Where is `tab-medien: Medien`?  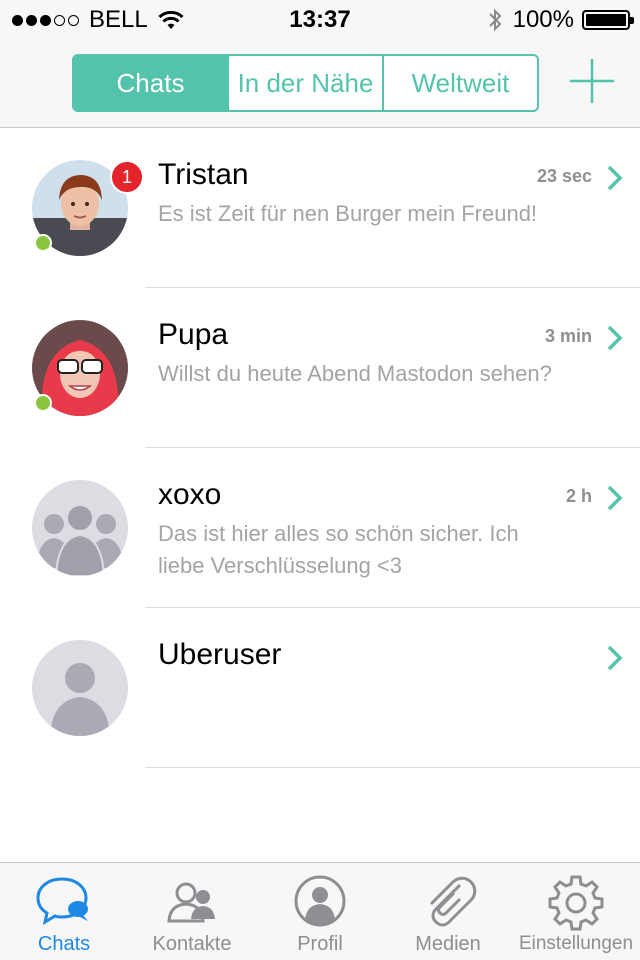
tab-medien: Medien is located at coordinates (448, 911).